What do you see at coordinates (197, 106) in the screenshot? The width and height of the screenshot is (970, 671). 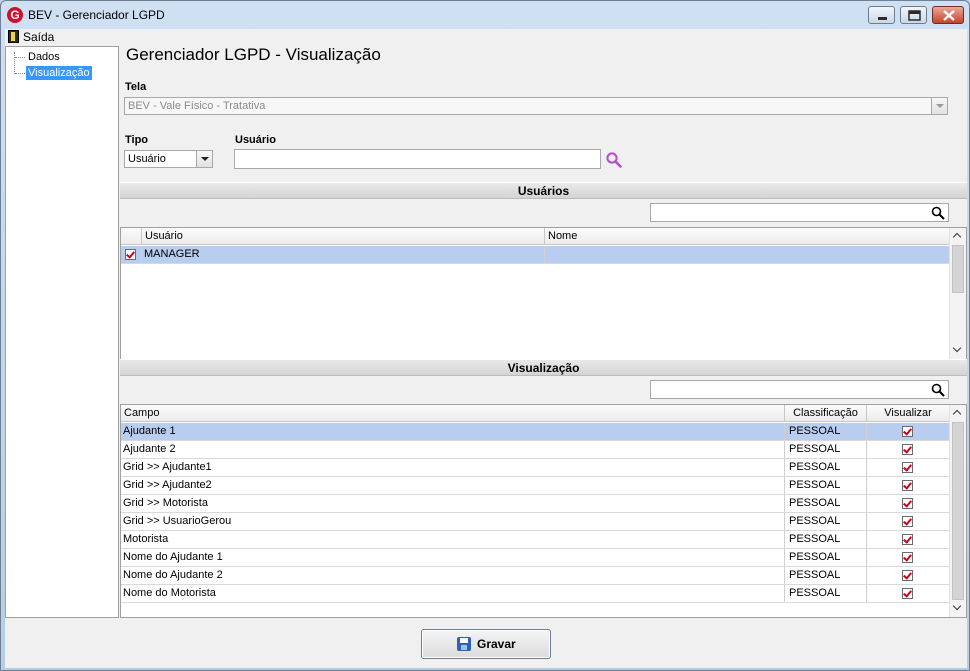 I see `tela-value: BEV - Vale Físico - Tratativa` at bounding box center [197, 106].